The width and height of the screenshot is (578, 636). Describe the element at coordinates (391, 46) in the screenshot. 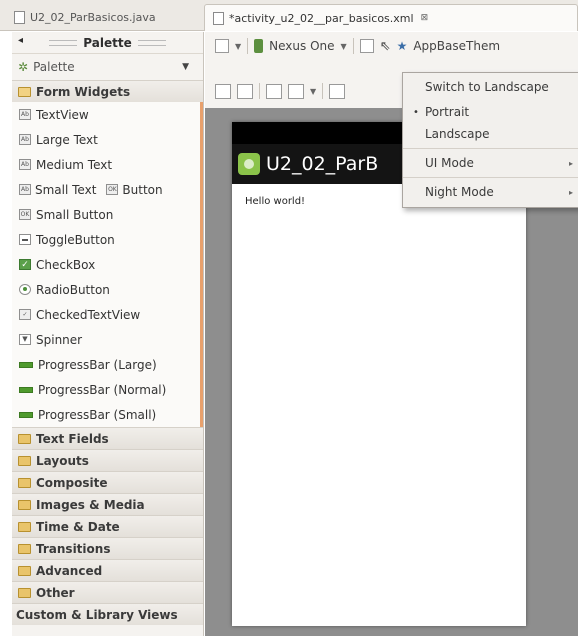

I see `editor-toolbar-top: ▼ Nexus One ▼ ⇖ ★ AppBaseThem` at that location.